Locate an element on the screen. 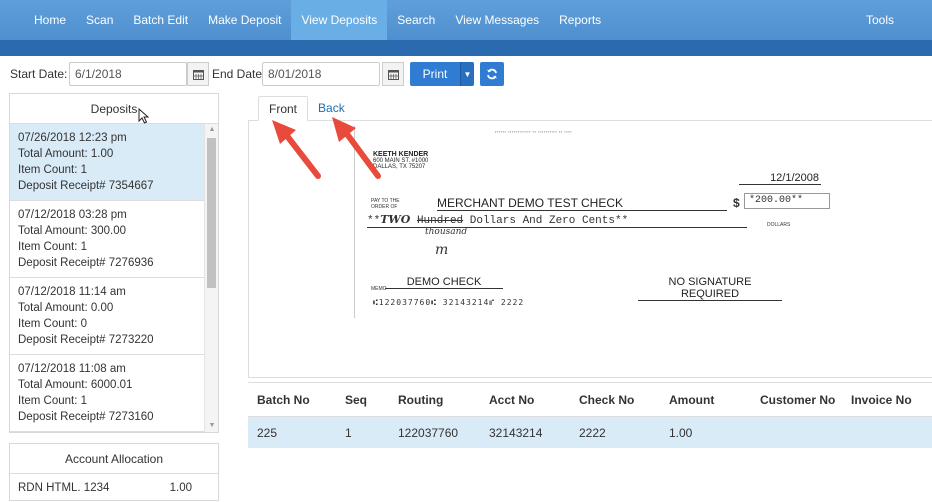 This screenshot has width=932, height=502. nav-view-deposits: View Deposits is located at coordinates (339, 20).